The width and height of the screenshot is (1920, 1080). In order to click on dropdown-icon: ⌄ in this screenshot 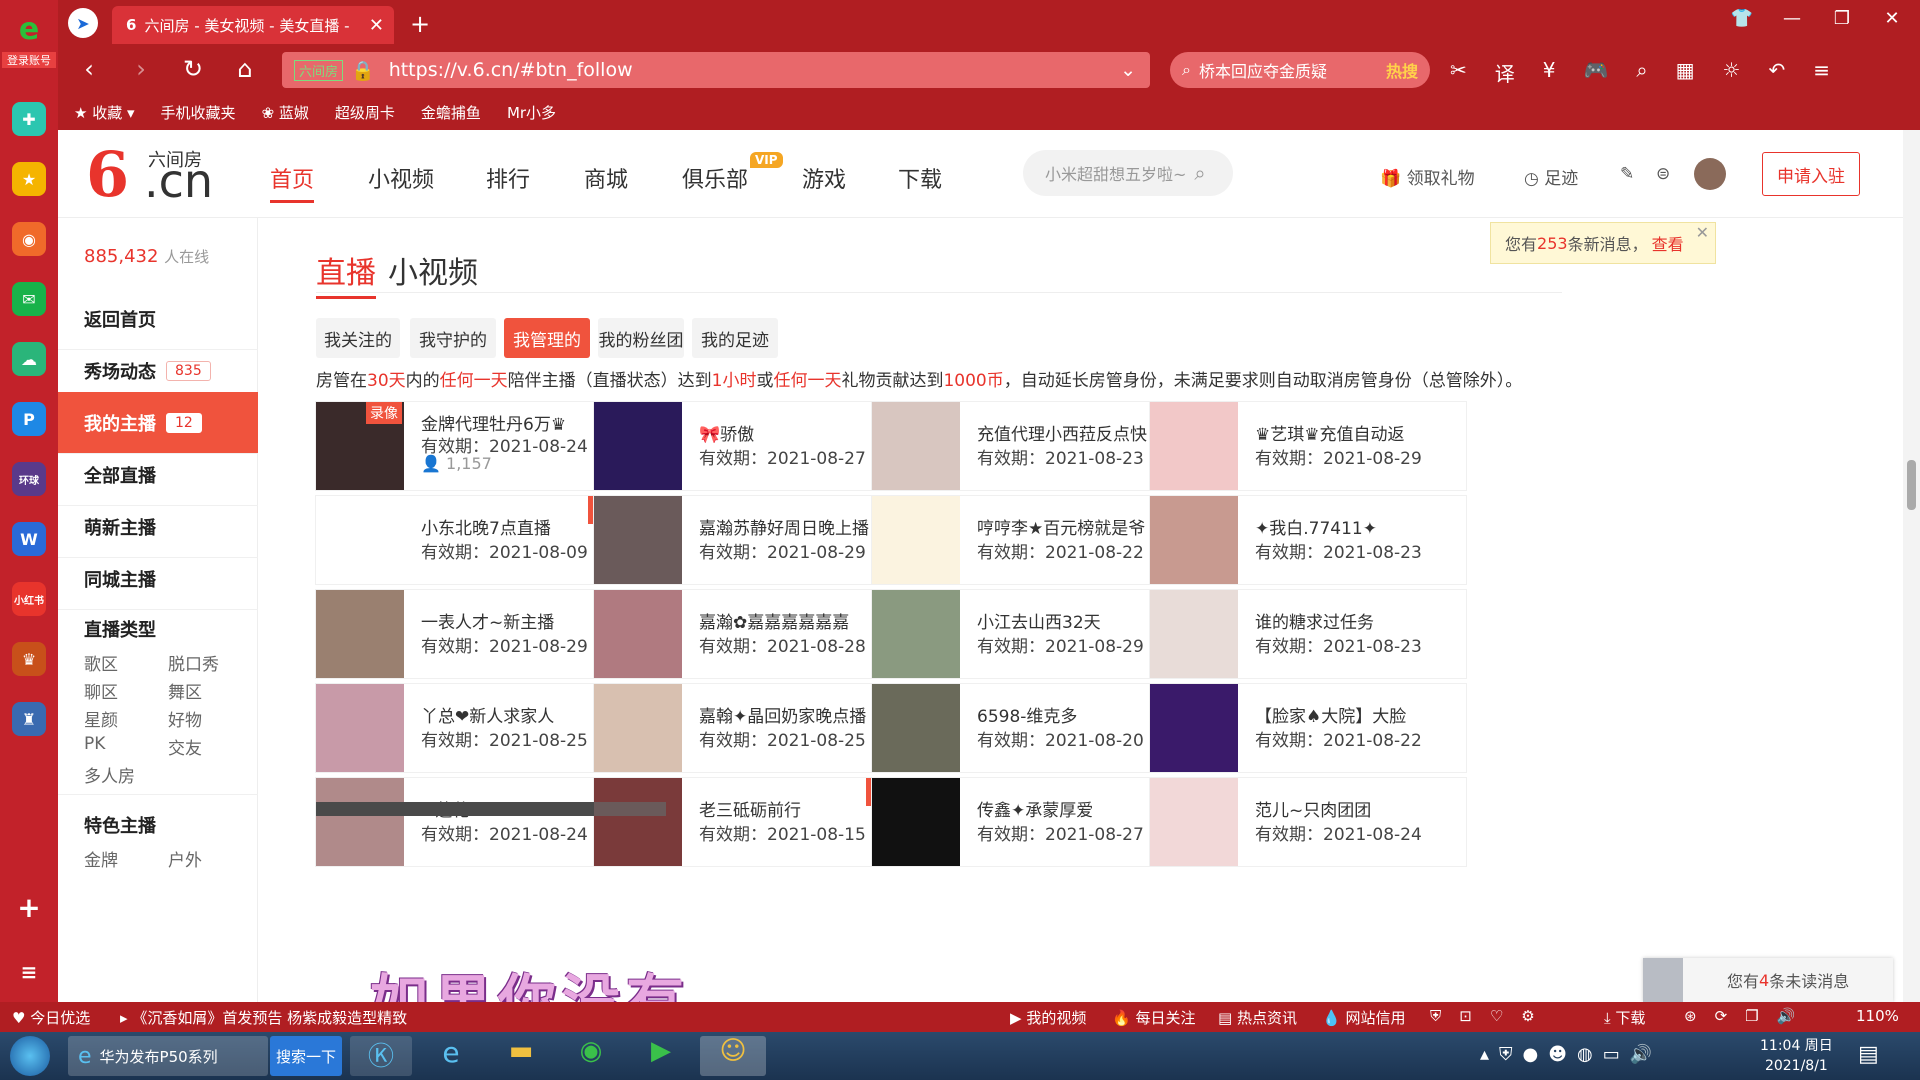, I will do `click(1128, 70)`.